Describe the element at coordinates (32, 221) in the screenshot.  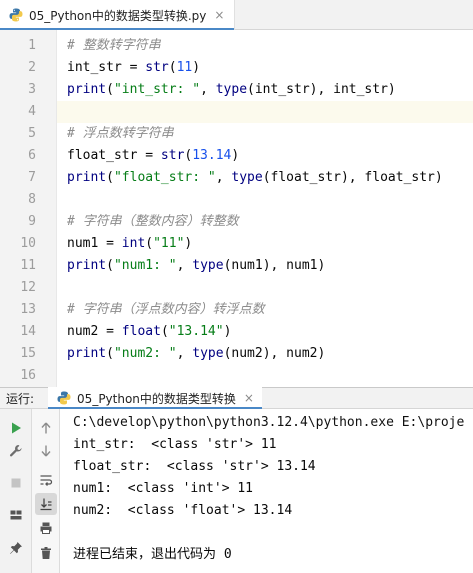
I see `line-number: 9` at that location.